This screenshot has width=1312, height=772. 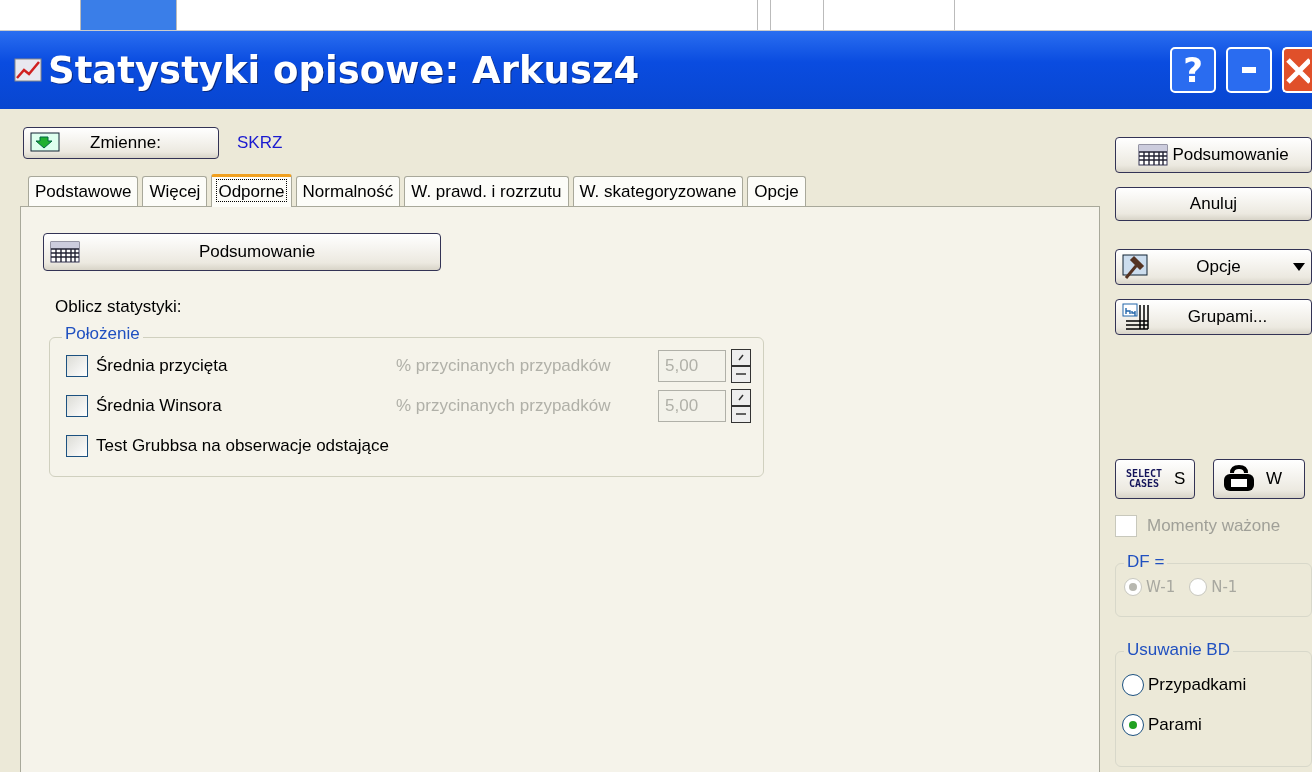 What do you see at coordinates (83, 191) in the screenshot?
I see `tab: Podstawowe` at bounding box center [83, 191].